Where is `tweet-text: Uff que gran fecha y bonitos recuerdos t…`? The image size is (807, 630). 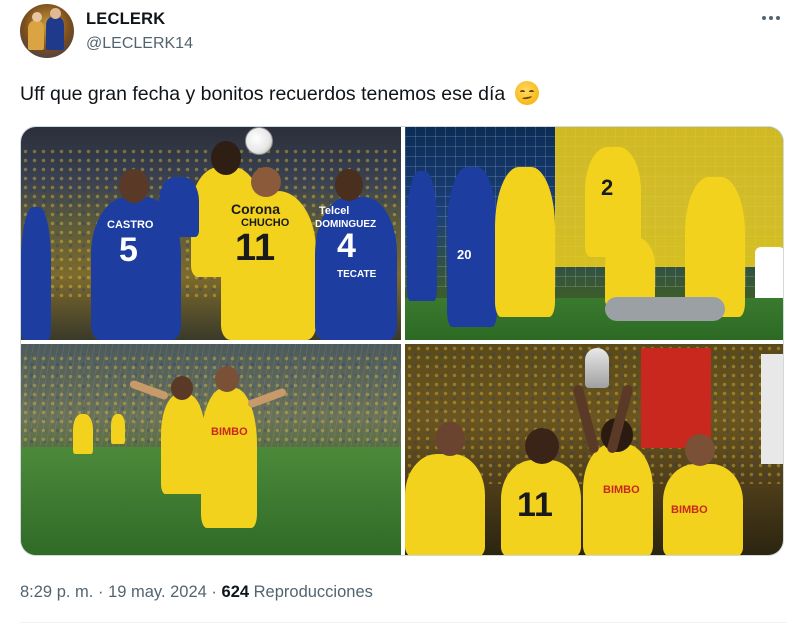 tweet-text: Uff que gran fecha y bonitos recuerdos t… is located at coordinates (280, 94).